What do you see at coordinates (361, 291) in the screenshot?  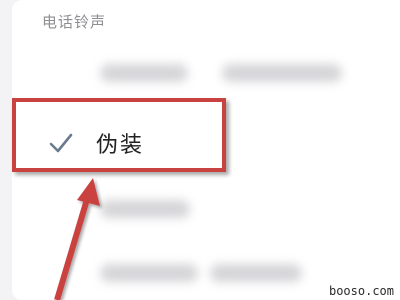 I see `watermark: booso.com` at bounding box center [361, 291].